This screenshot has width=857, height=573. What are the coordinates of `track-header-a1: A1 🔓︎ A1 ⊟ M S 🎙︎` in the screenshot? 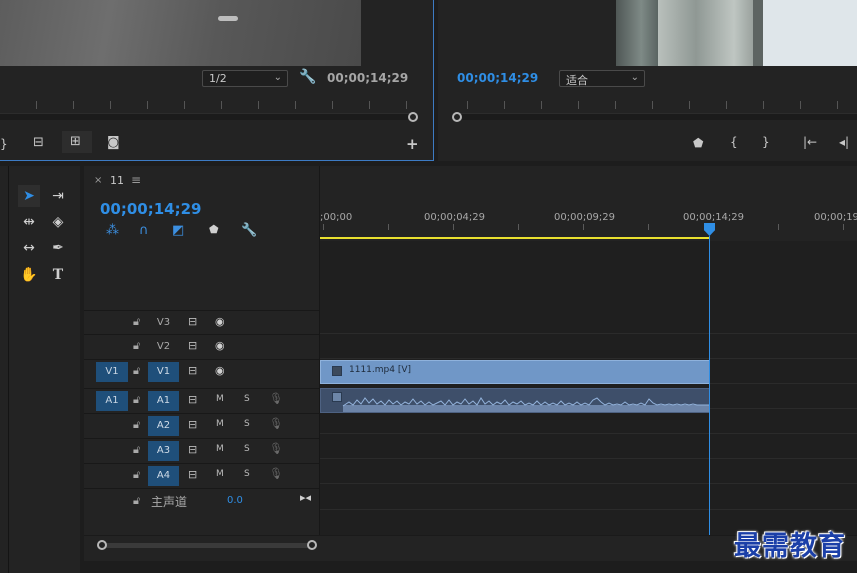 It's located at (201, 400).